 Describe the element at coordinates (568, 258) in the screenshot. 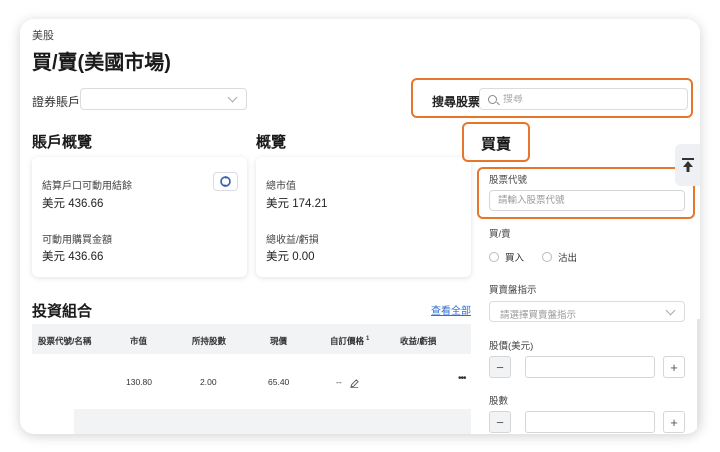

I see `sell-label: 沽出` at that location.